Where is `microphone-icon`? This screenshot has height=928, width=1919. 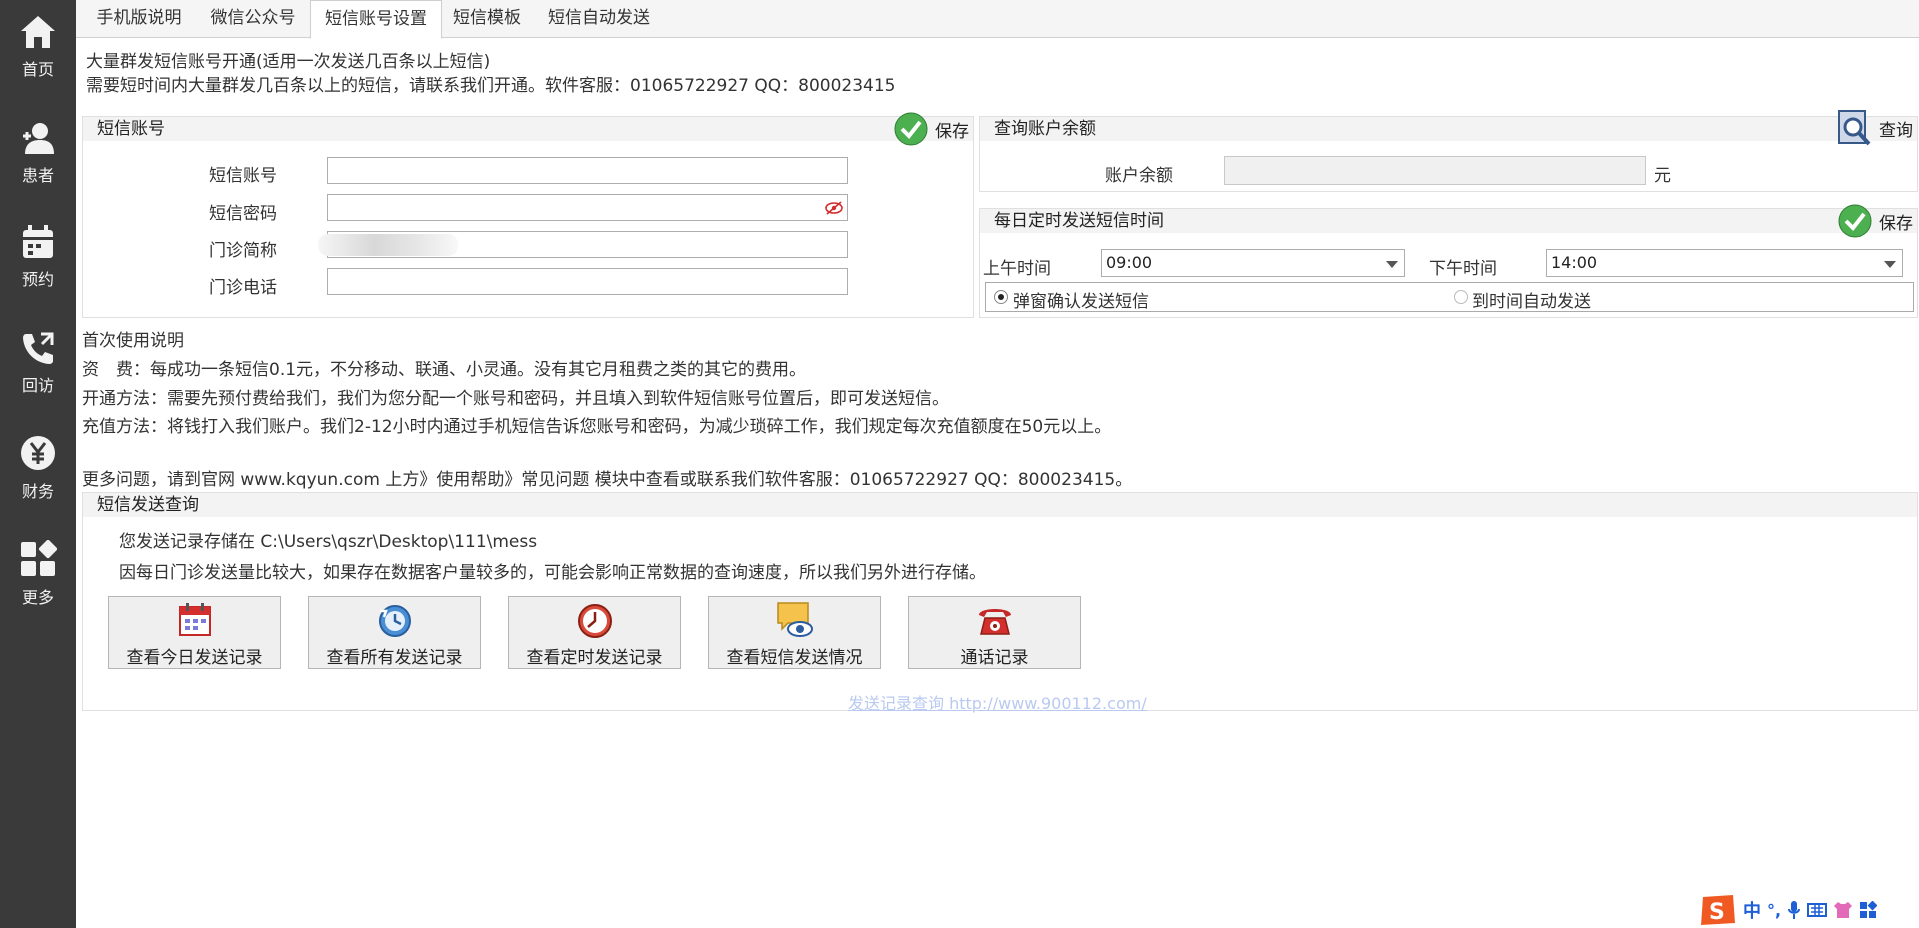
microphone-icon is located at coordinates (1794, 910).